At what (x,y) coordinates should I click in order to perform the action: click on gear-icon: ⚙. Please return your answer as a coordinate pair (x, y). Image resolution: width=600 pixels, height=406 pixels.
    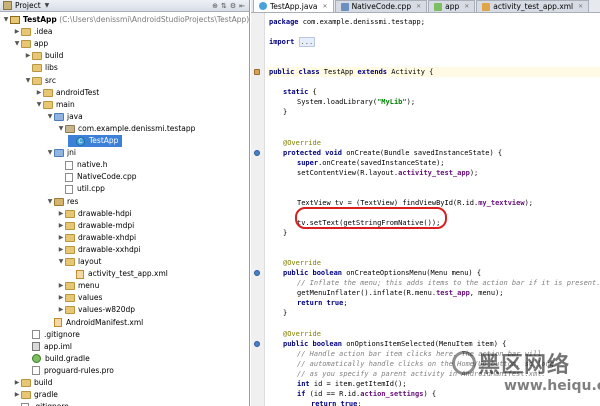
    Looking at the image, I should click on (233, 6).